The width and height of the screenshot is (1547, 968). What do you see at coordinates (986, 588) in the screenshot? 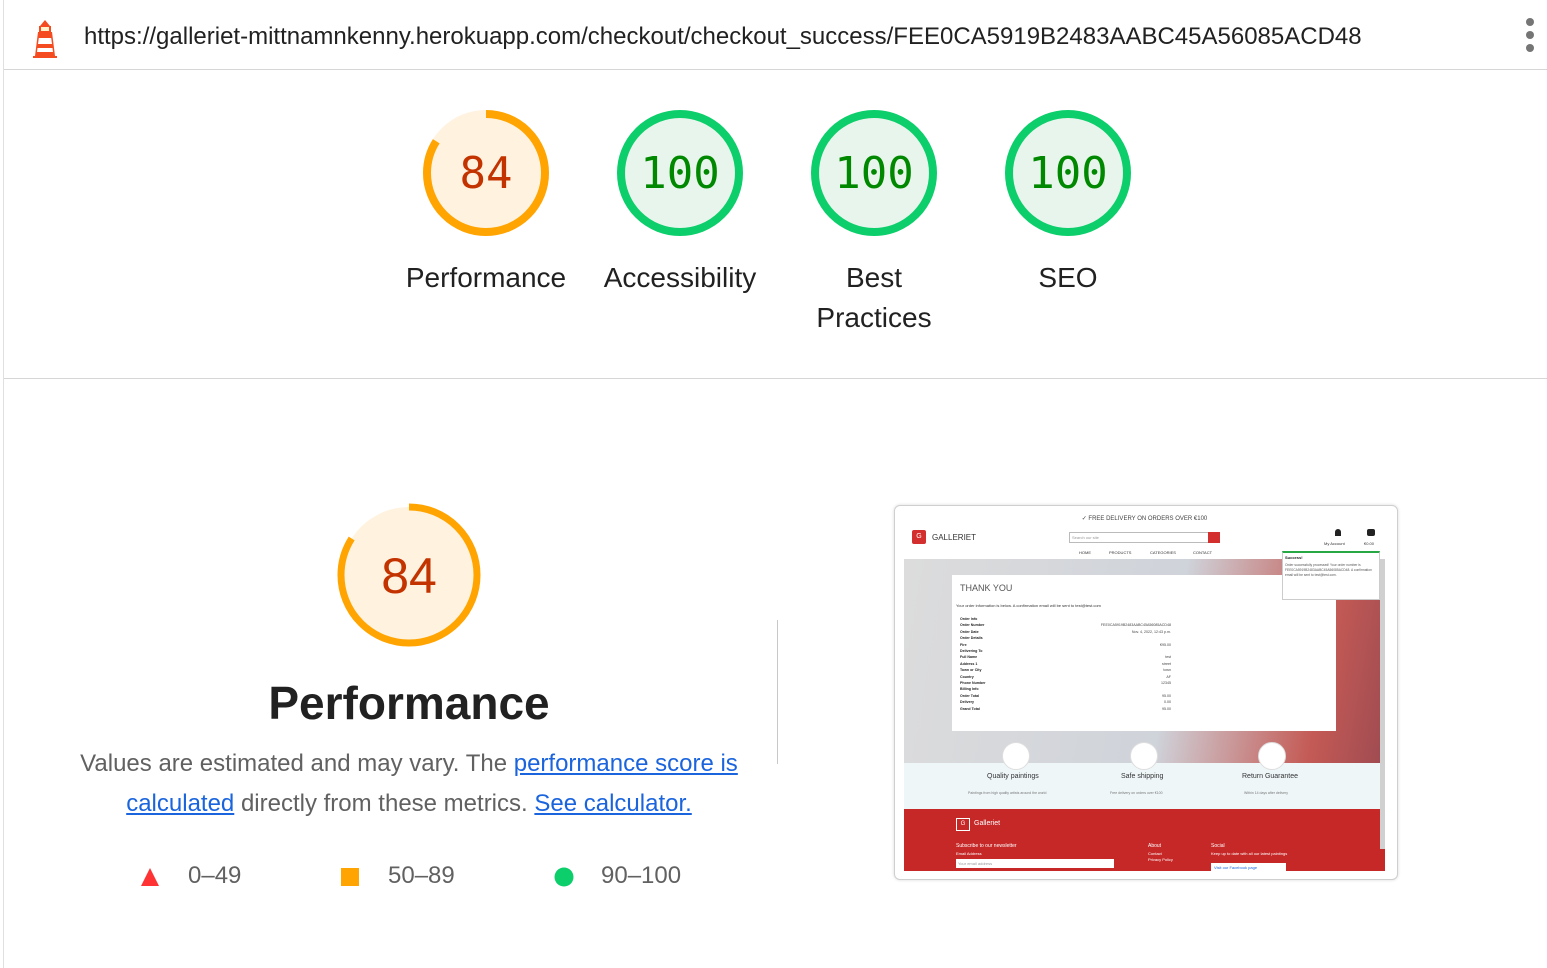
I see `ss-thank-you: THANK YOU` at bounding box center [986, 588].